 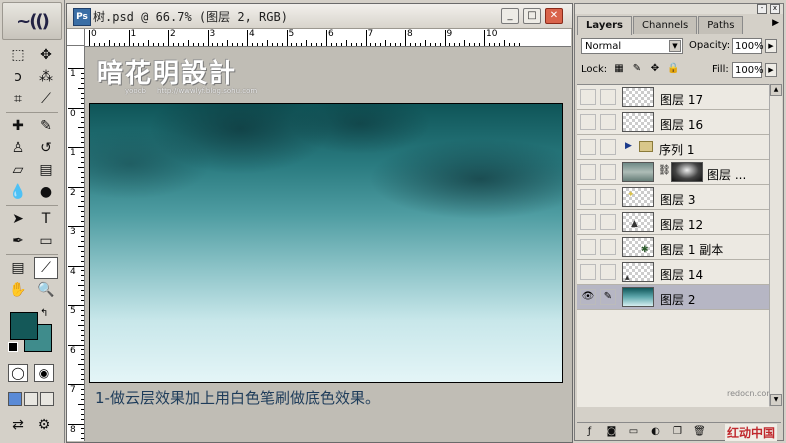 I want to click on layer-row: ▴ 图层 14, so click(x=673, y=272).